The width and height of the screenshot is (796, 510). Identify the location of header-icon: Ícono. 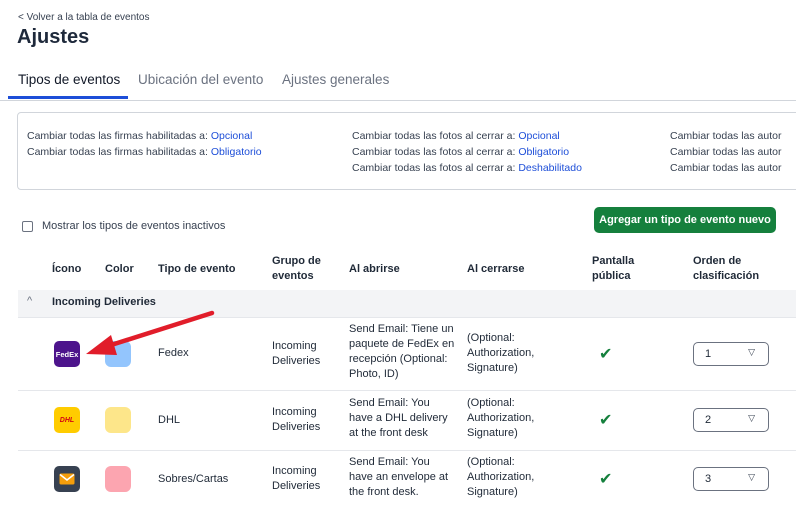
(67, 269).